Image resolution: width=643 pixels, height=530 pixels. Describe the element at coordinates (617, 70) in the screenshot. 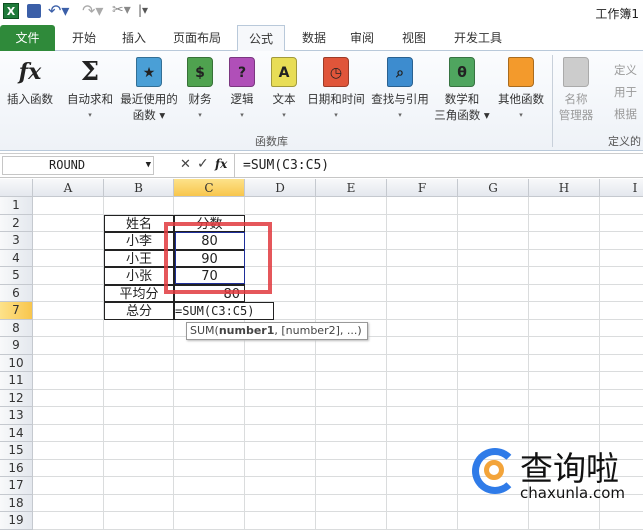

I see `define-name-button: 定义` at that location.